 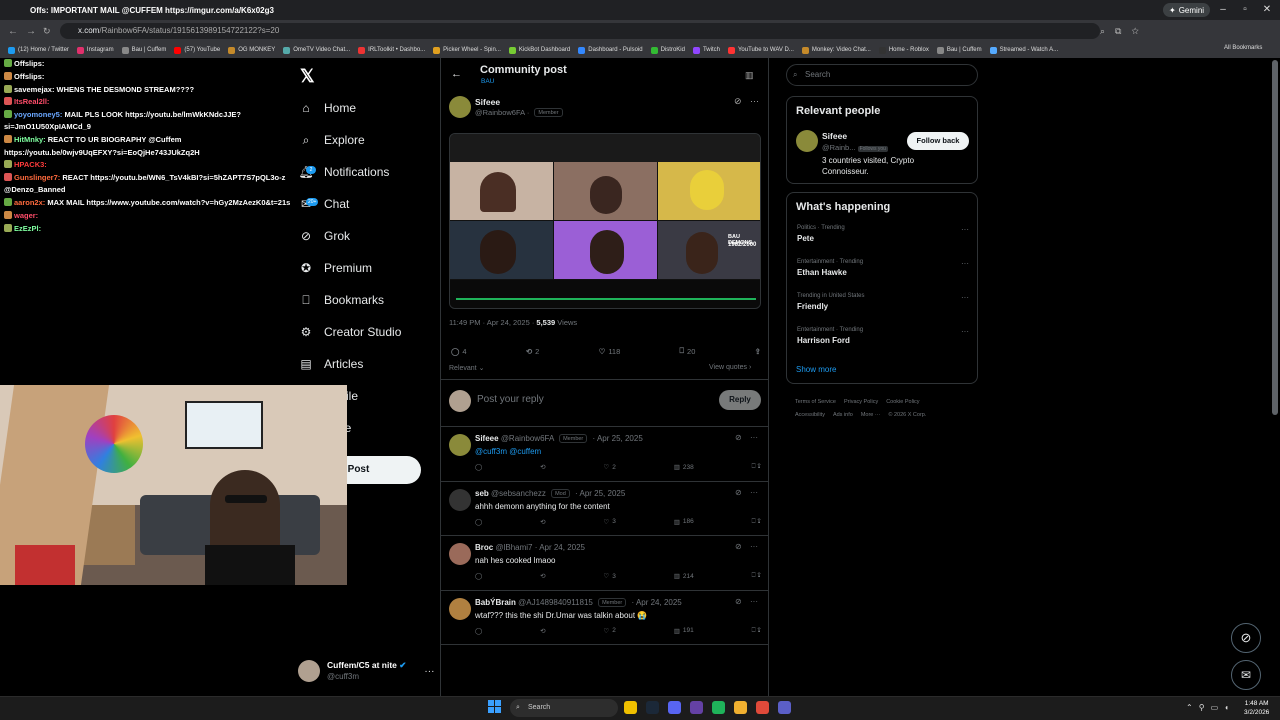 What do you see at coordinates (532, 351) in the screenshot?
I see `repost-action: ⟲ 2` at bounding box center [532, 351].